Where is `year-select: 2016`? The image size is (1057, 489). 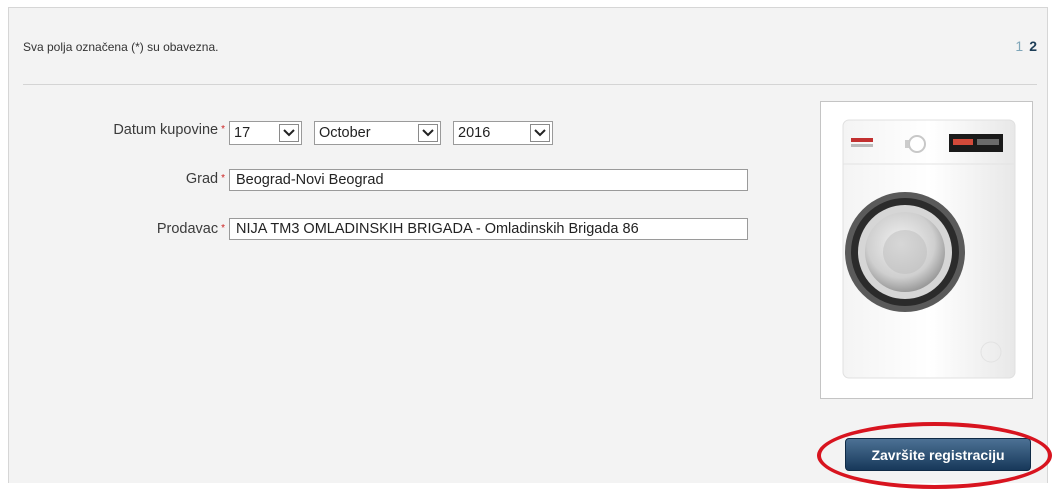 year-select: 2016 is located at coordinates (503, 133).